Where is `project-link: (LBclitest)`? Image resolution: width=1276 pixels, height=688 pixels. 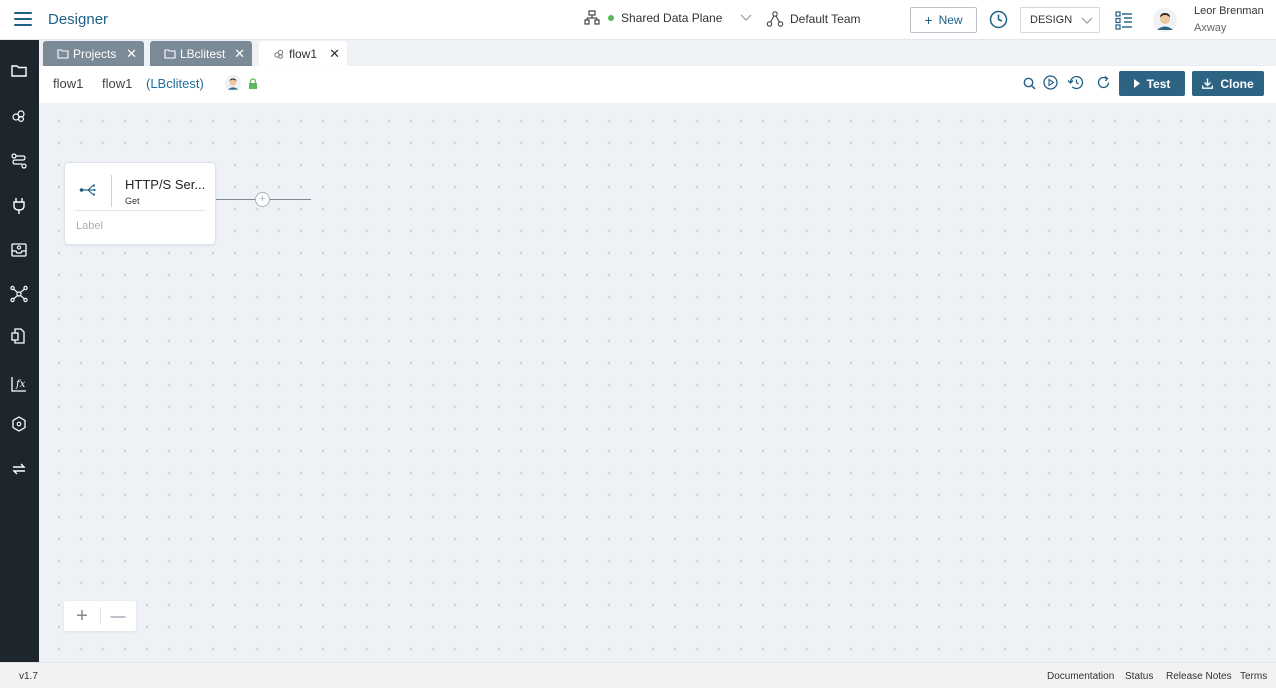
project-link: (LBclitest) is located at coordinates (175, 83).